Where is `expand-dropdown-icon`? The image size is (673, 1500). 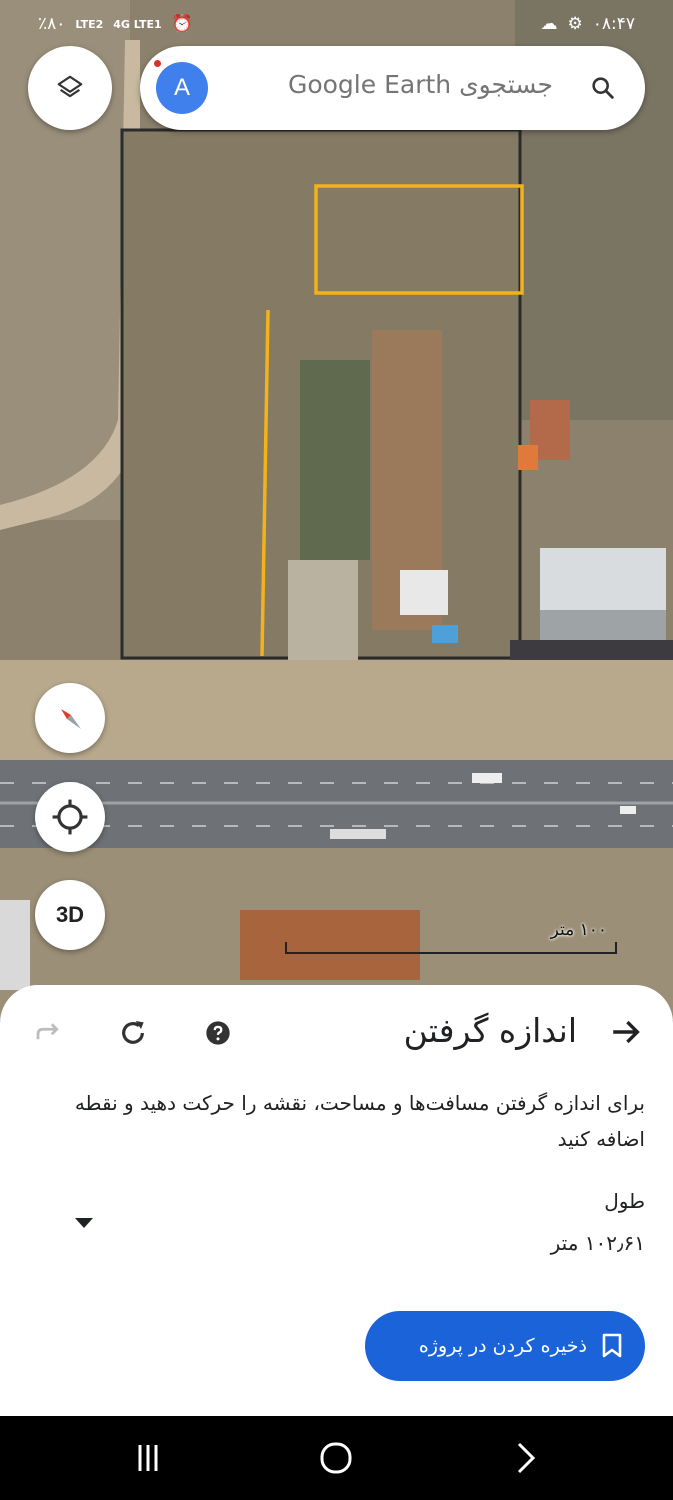 expand-dropdown-icon is located at coordinates (84, 1223).